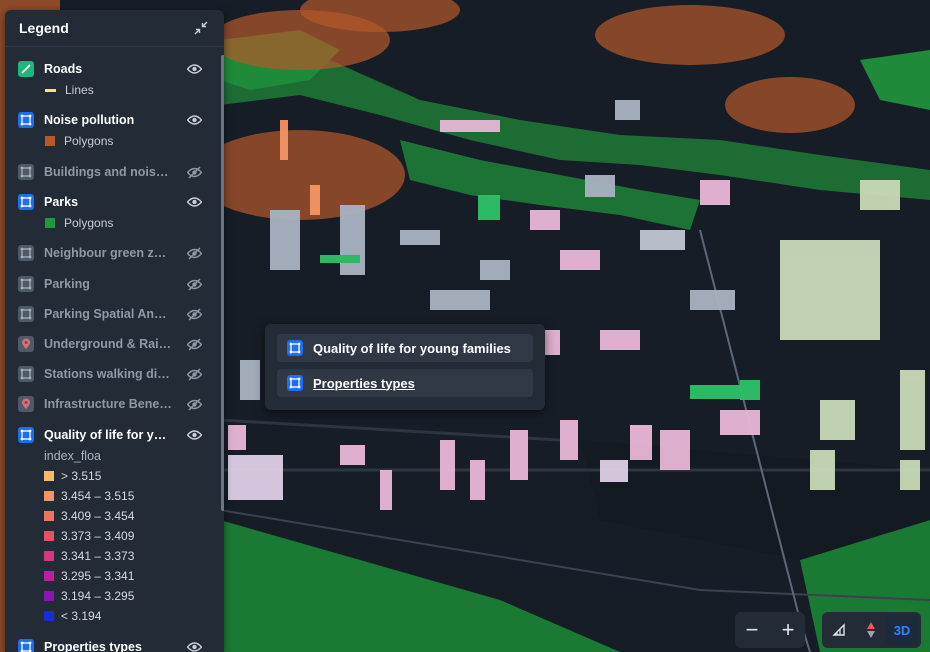  I want to click on class-item: 3.341 – 3.373, so click(114, 556).